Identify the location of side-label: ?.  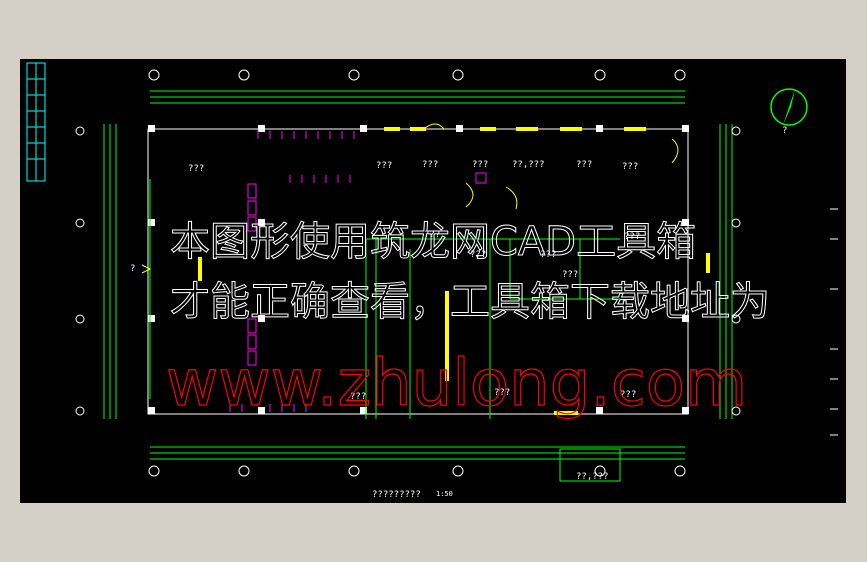
(132, 269).